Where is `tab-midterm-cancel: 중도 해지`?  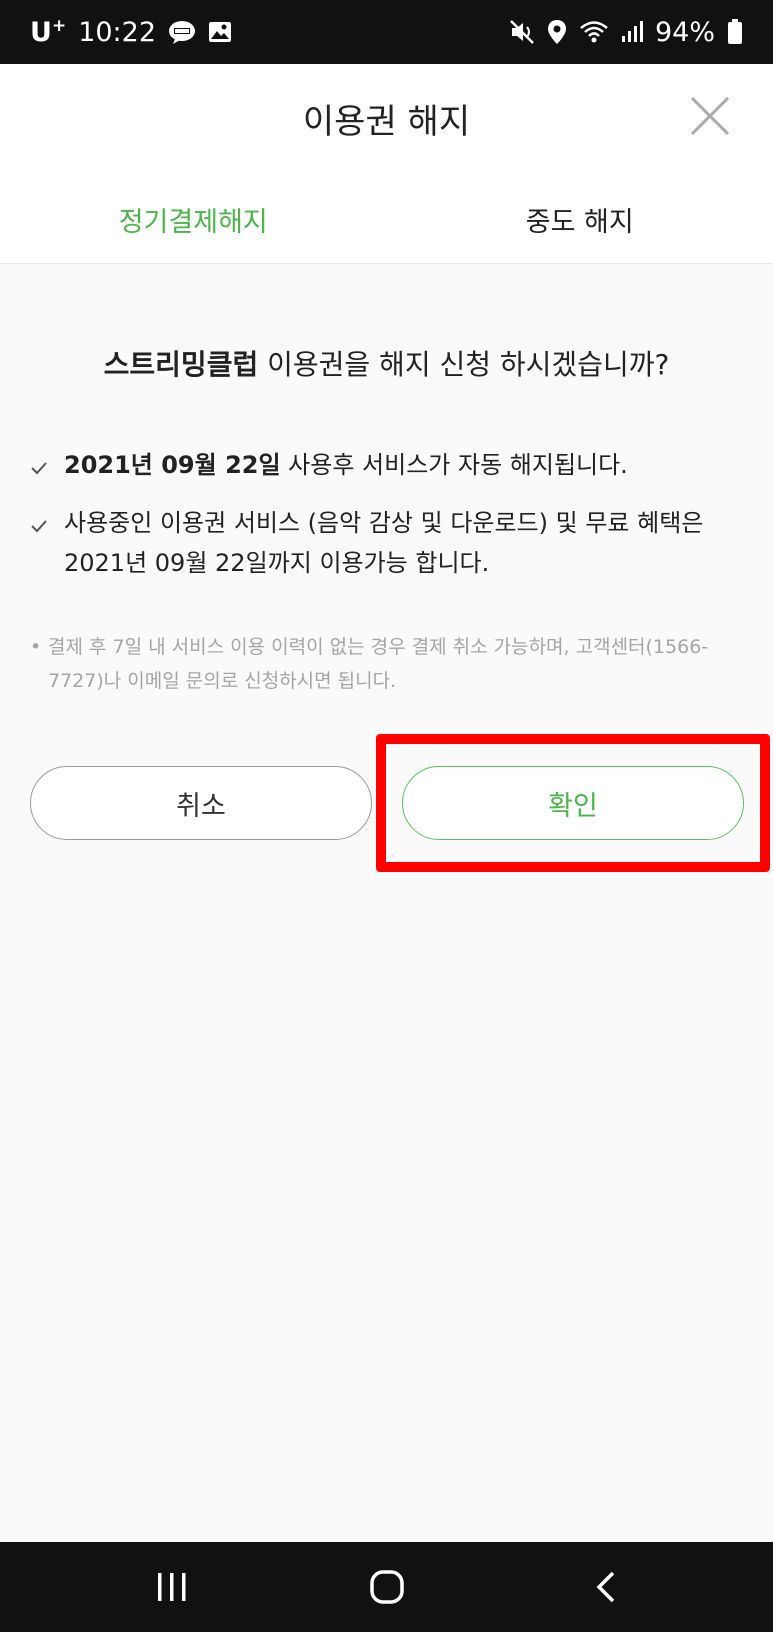
tab-midterm-cancel: 중도 해지 is located at coordinates (580, 224).